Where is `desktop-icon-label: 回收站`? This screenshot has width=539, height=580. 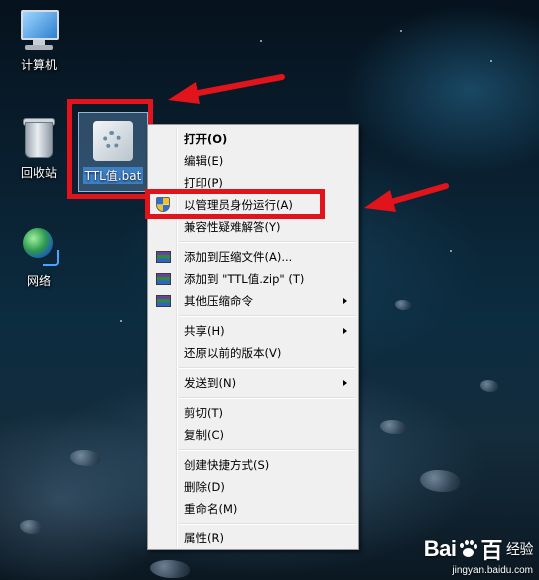 desktop-icon-label: 回收站 is located at coordinates (38, 173).